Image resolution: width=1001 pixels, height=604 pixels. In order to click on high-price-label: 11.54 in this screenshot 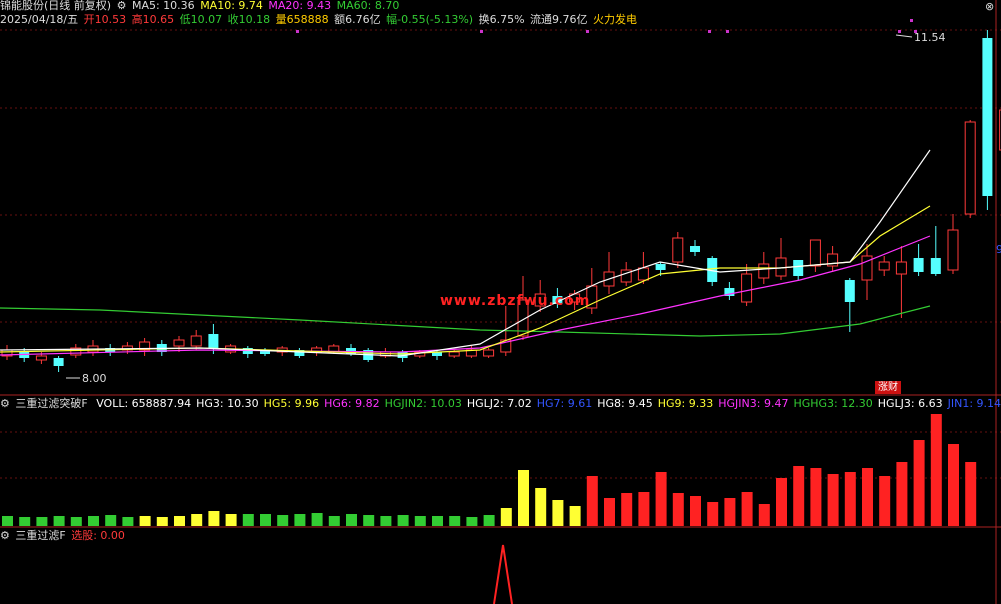, I will do `click(930, 37)`.